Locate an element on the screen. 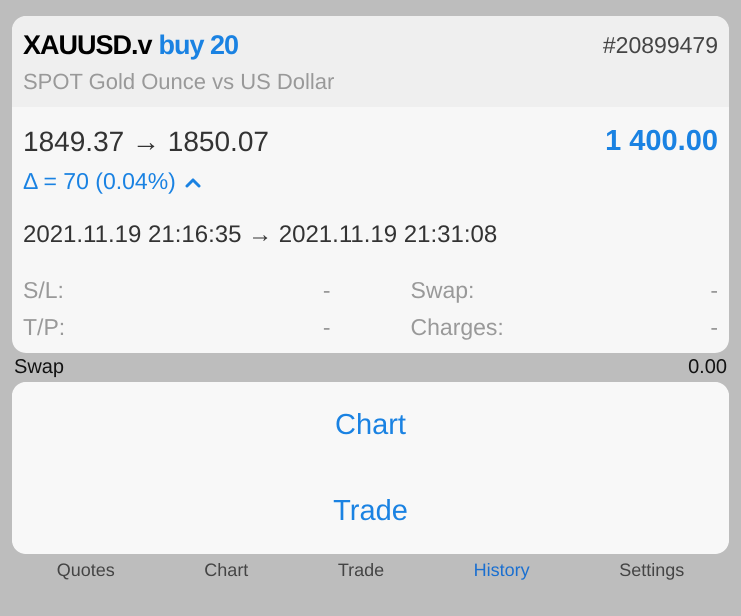 This screenshot has width=741, height=616. detail-label: Charges: is located at coordinates (457, 327).